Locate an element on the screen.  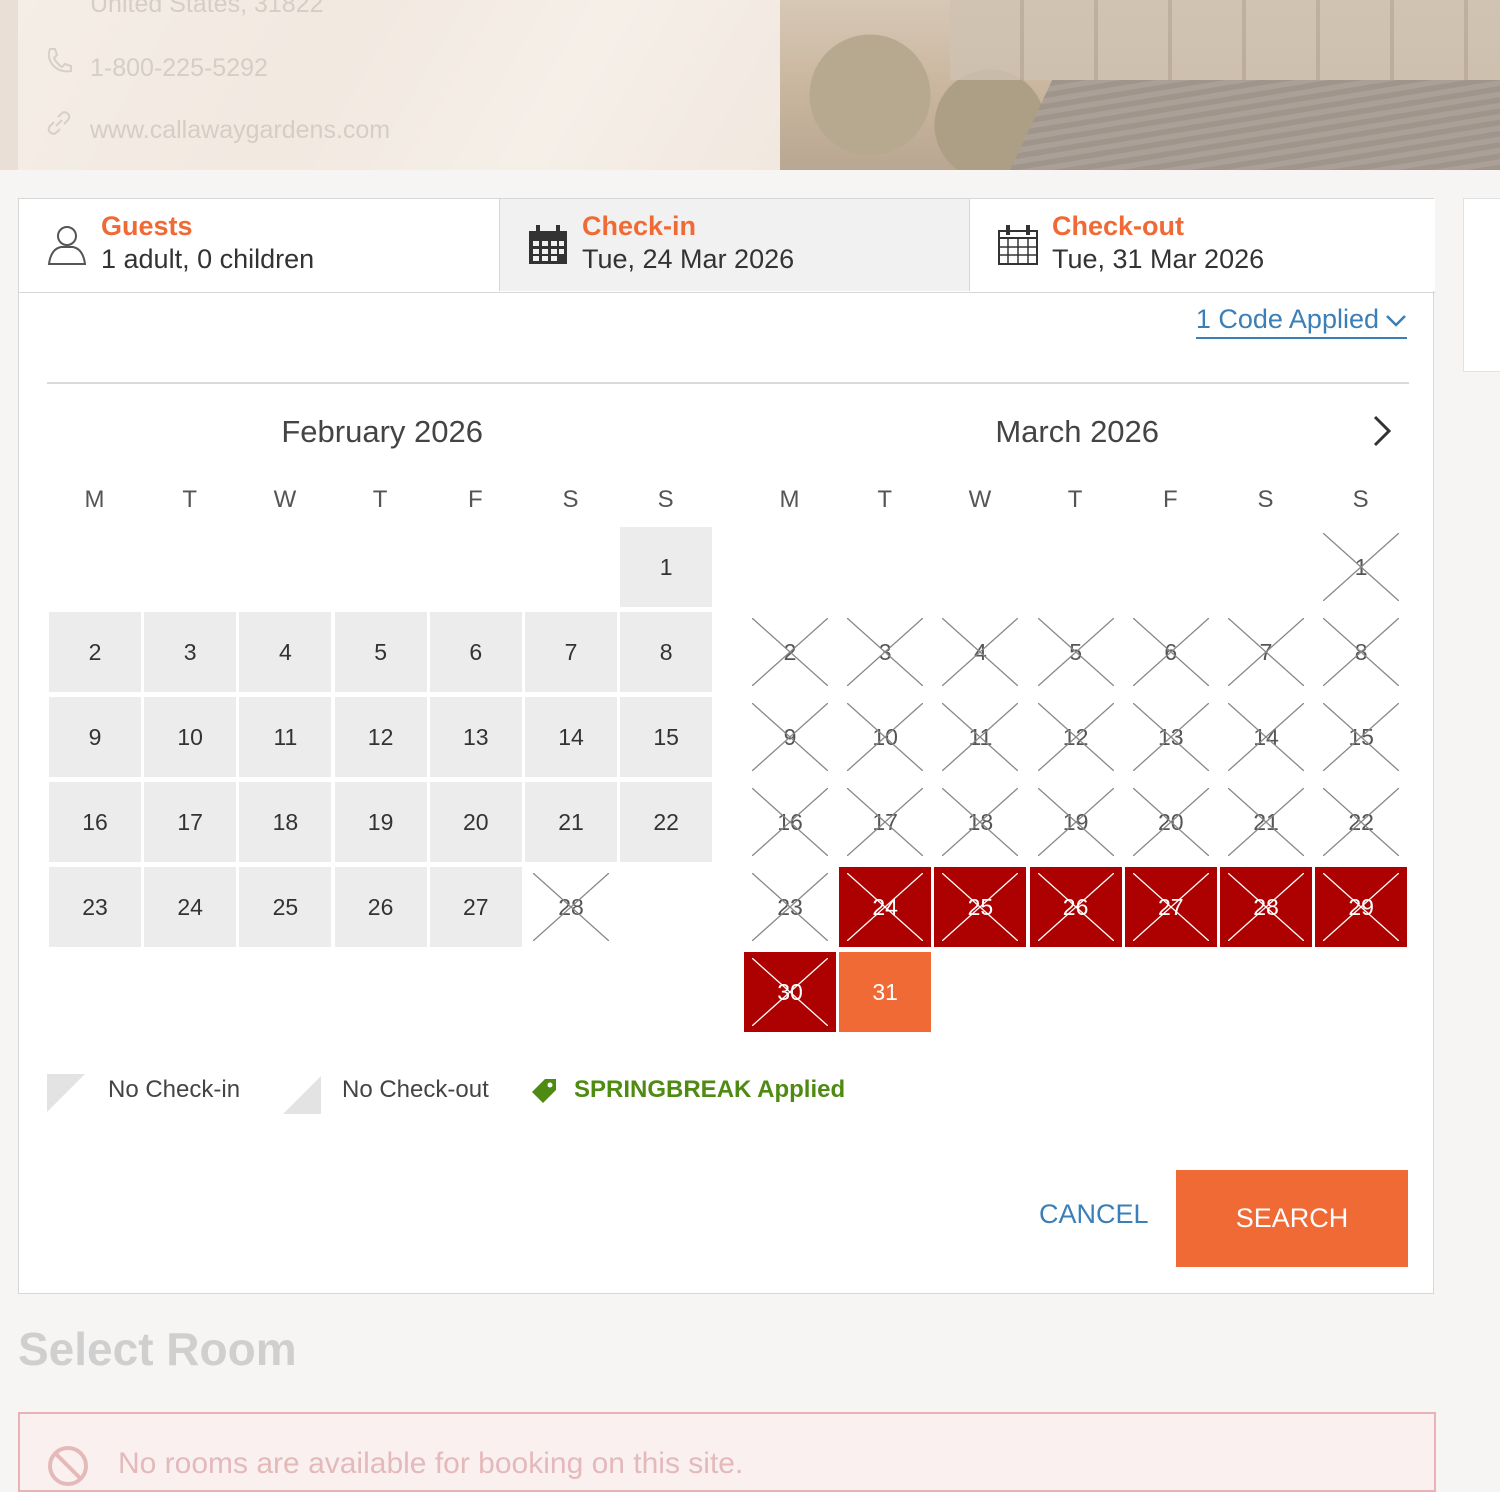
weekday-header: F is located at coordinates (1170, 499).